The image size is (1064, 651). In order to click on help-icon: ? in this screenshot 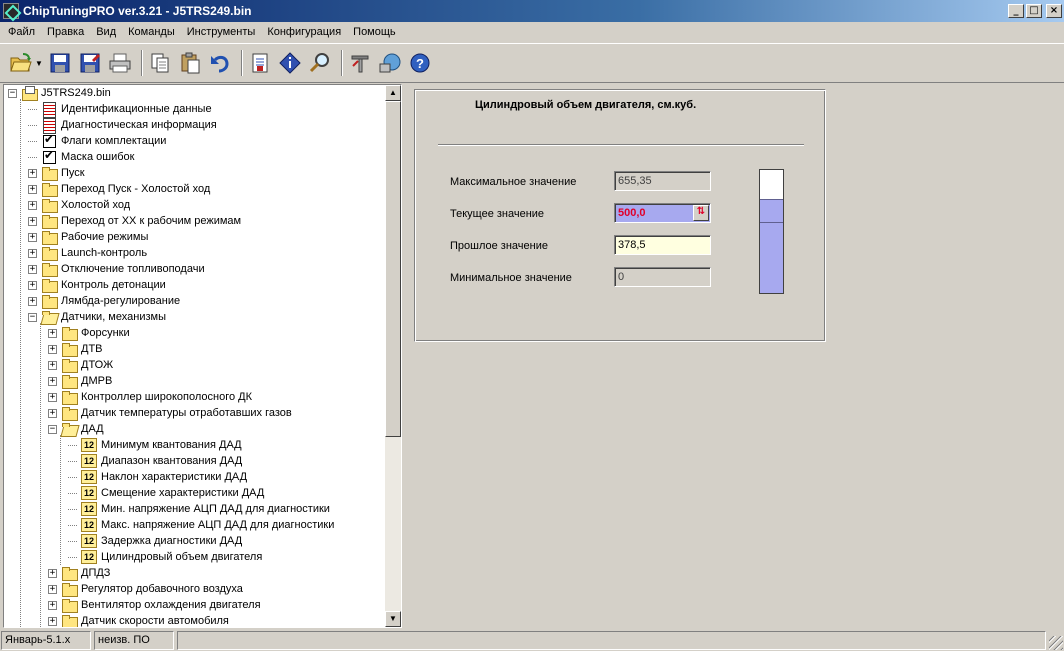, I will do `click(420, 63)`.